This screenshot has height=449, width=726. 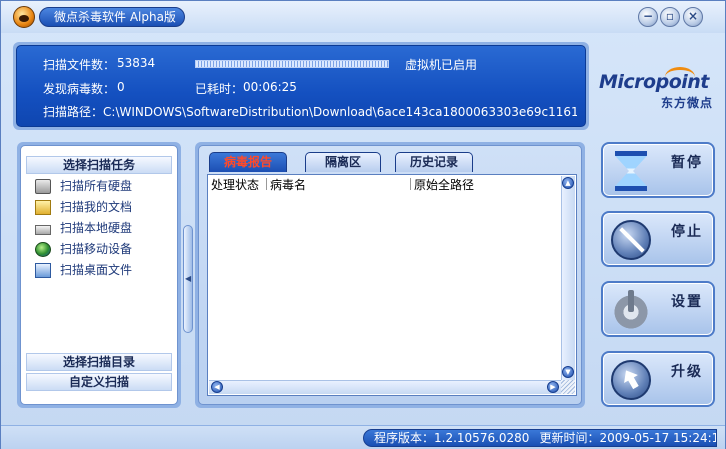 What do you see at coordinates (121, 87) in the screenshot?
I see `viruses-found-value: 0` at bounding box center [121, 87].